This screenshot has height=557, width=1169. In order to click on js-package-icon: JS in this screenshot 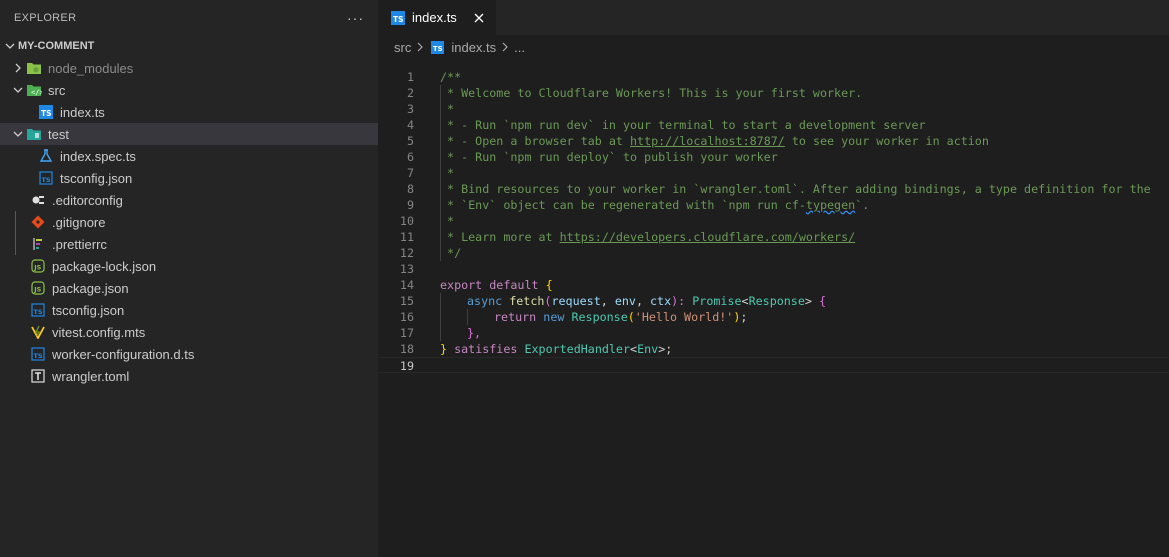, I will do `click(38, 266)`.